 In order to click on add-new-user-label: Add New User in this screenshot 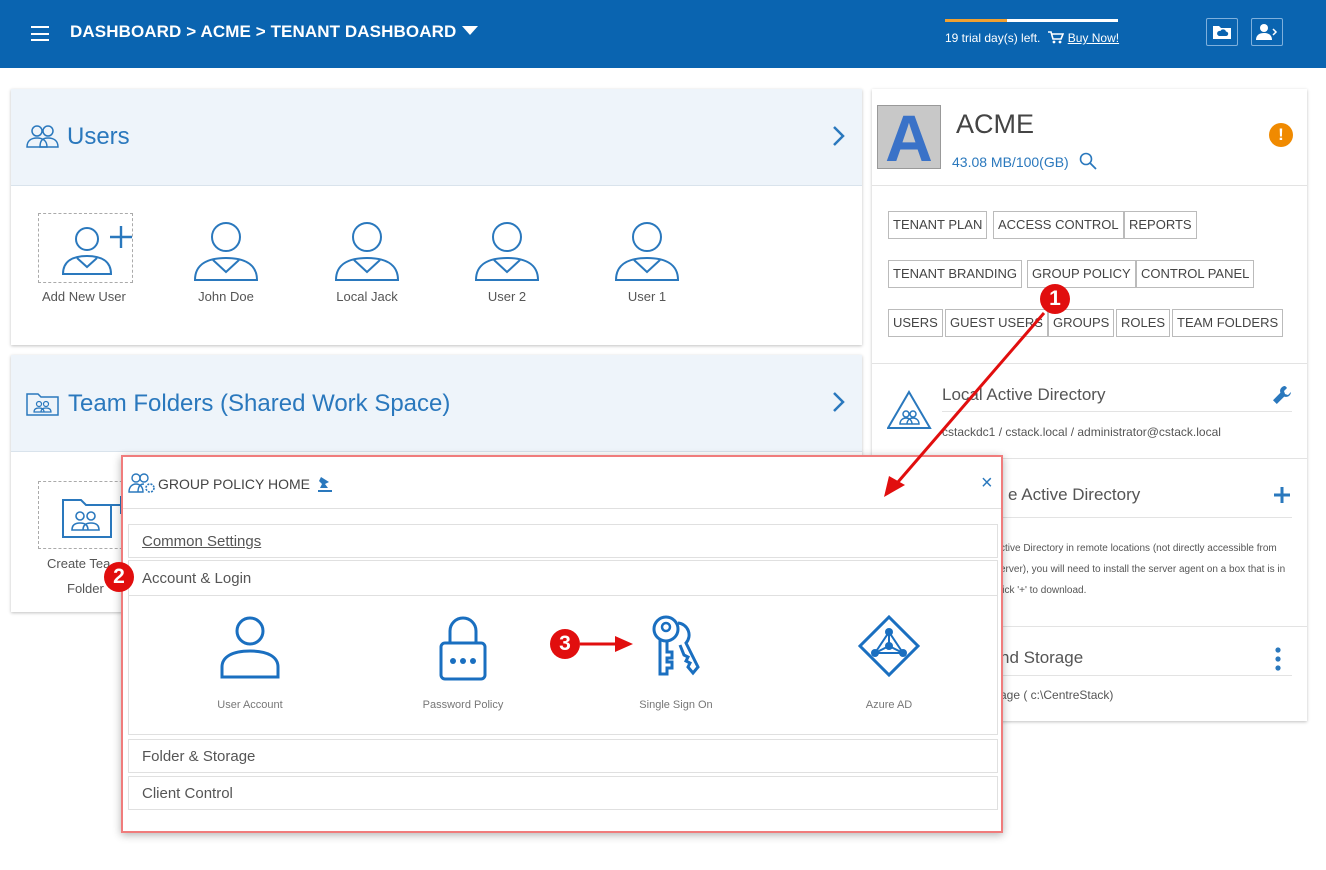, I will do `click(84, 296)`.